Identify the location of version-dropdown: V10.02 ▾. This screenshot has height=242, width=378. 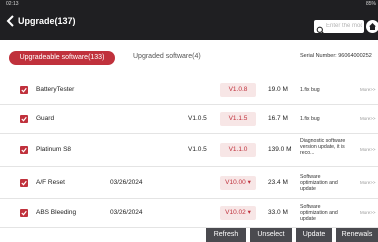
(238, 213).